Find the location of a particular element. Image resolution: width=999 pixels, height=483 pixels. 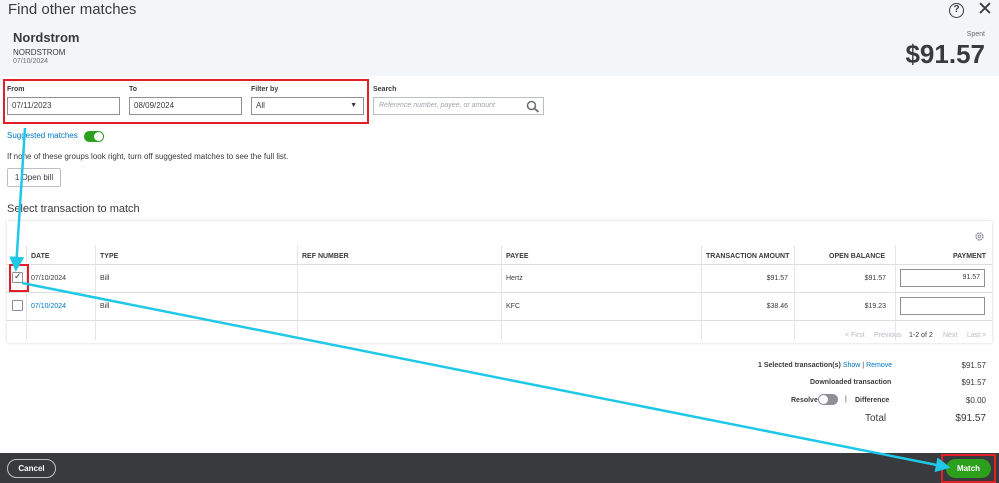

search-placeholder: Reference number, payee, or amount is located at coordinates (437, 105).